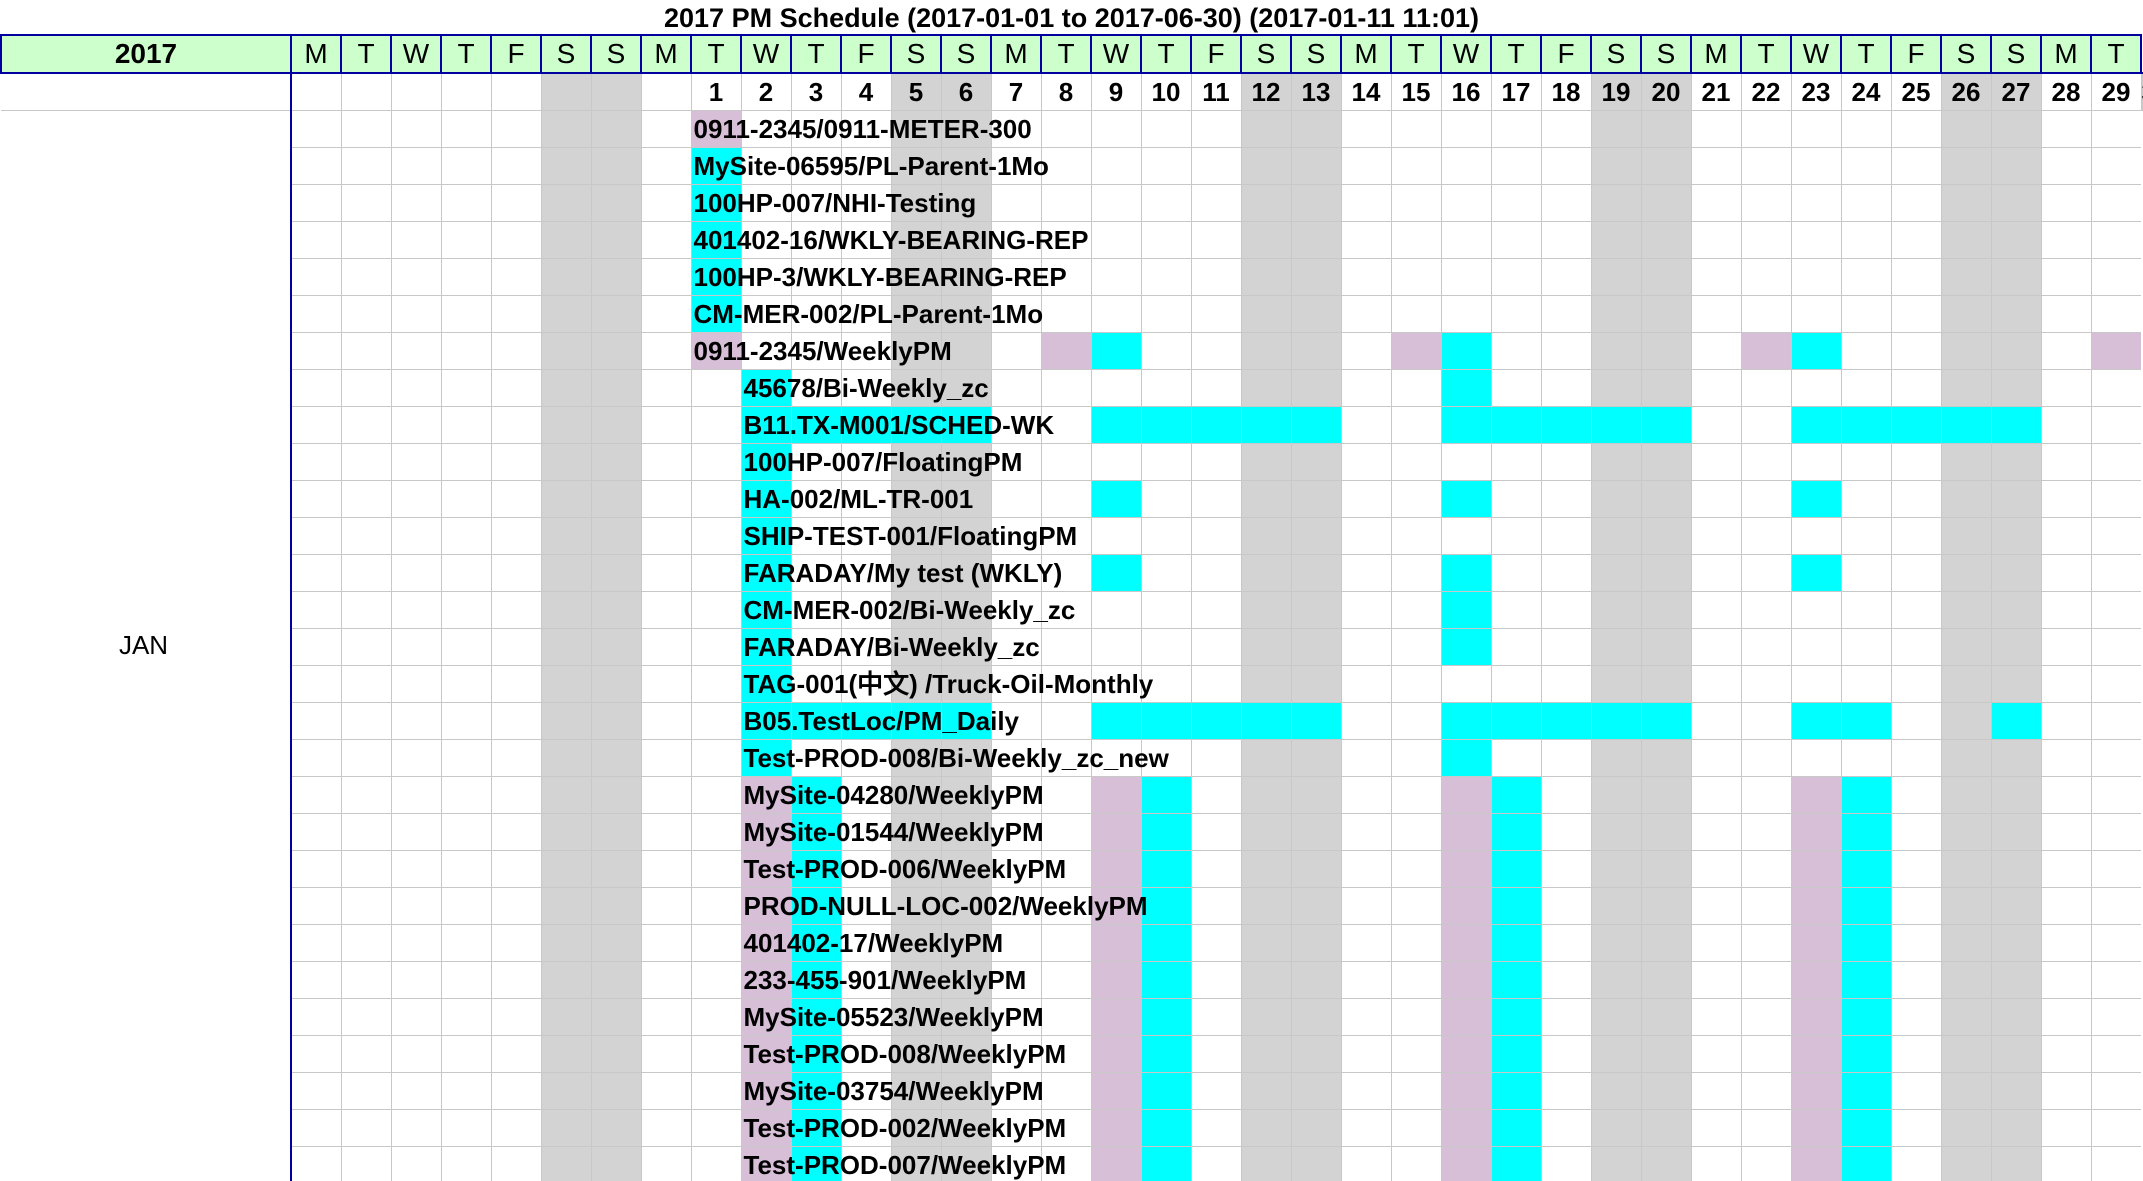 The width and height of the screenshot is (2143, 1181). Describe the element at coordinates (910, 610) in the screenshot. I see `task-label: CM-MER-002/Bi-Weekly_zc` at that location.